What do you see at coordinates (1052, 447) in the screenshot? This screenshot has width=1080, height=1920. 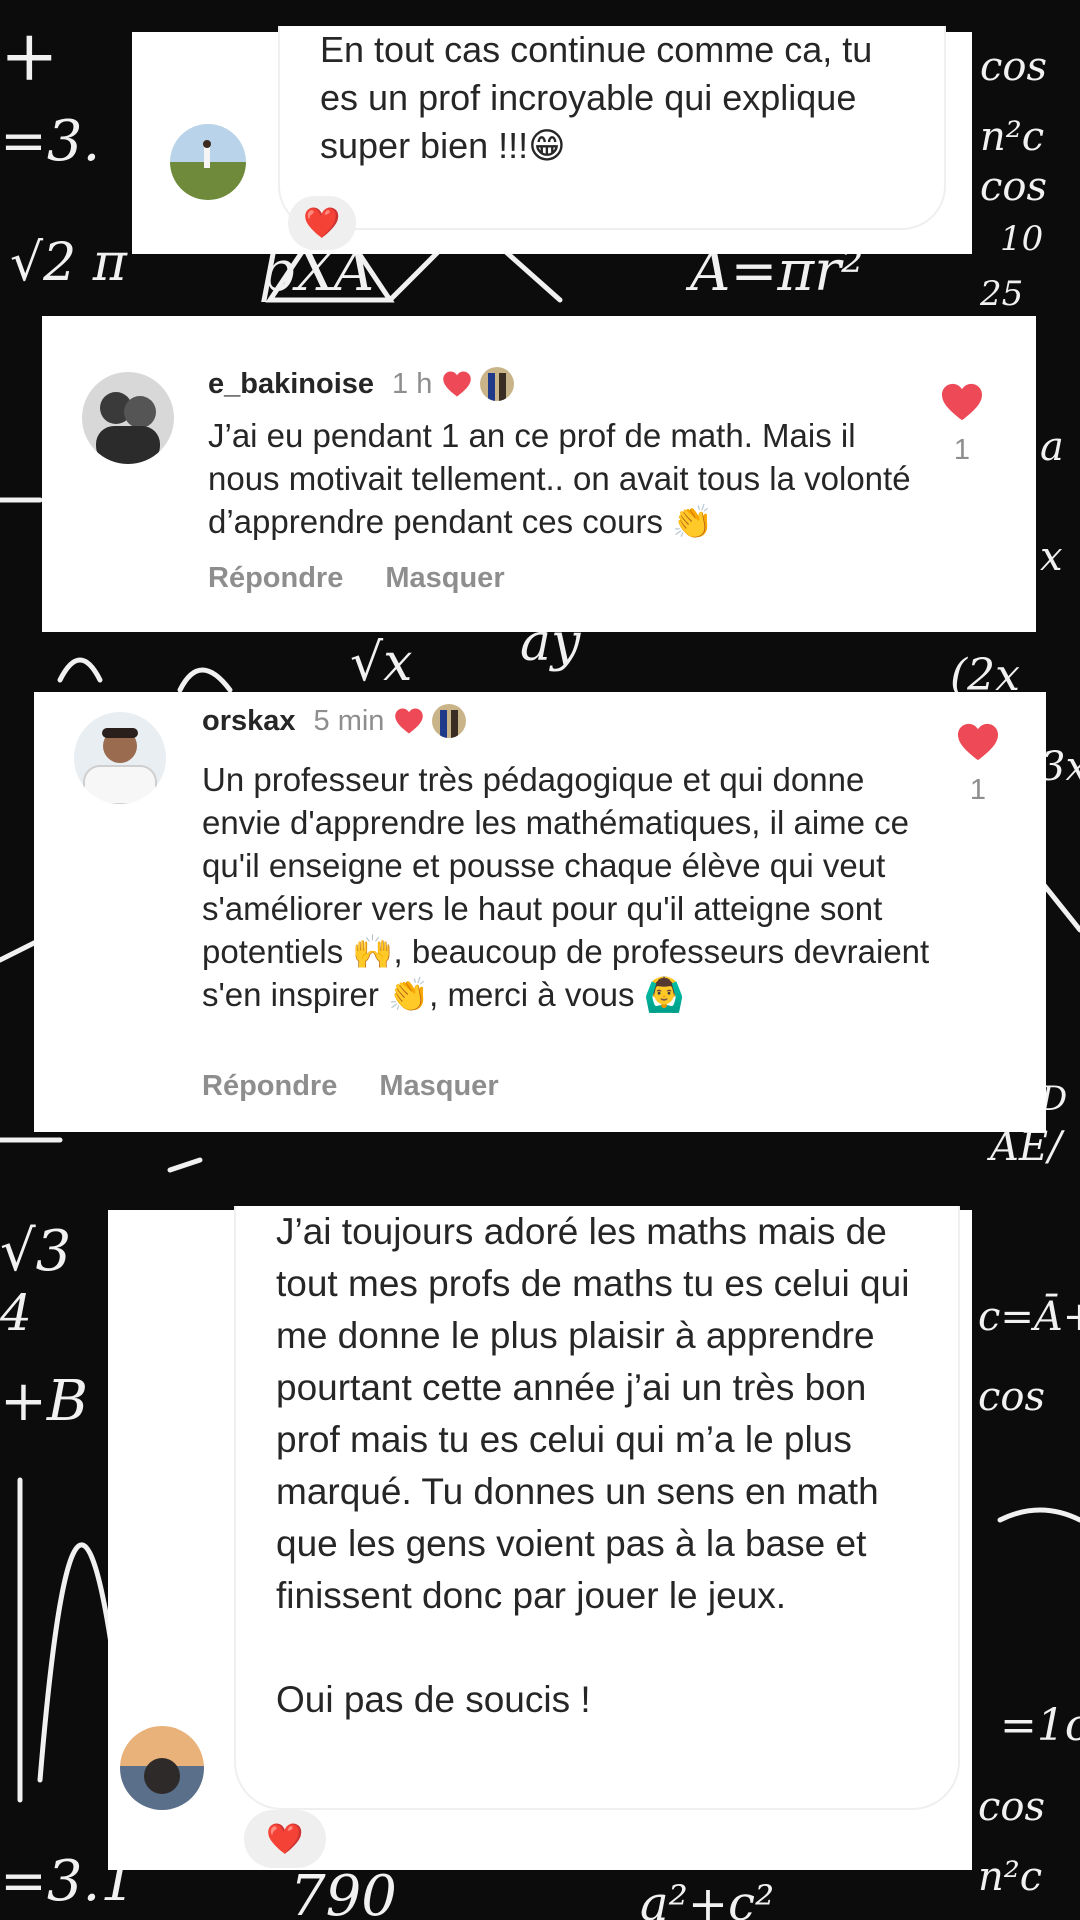 I see `svg-text: a` at bounding box center [1052, 447].